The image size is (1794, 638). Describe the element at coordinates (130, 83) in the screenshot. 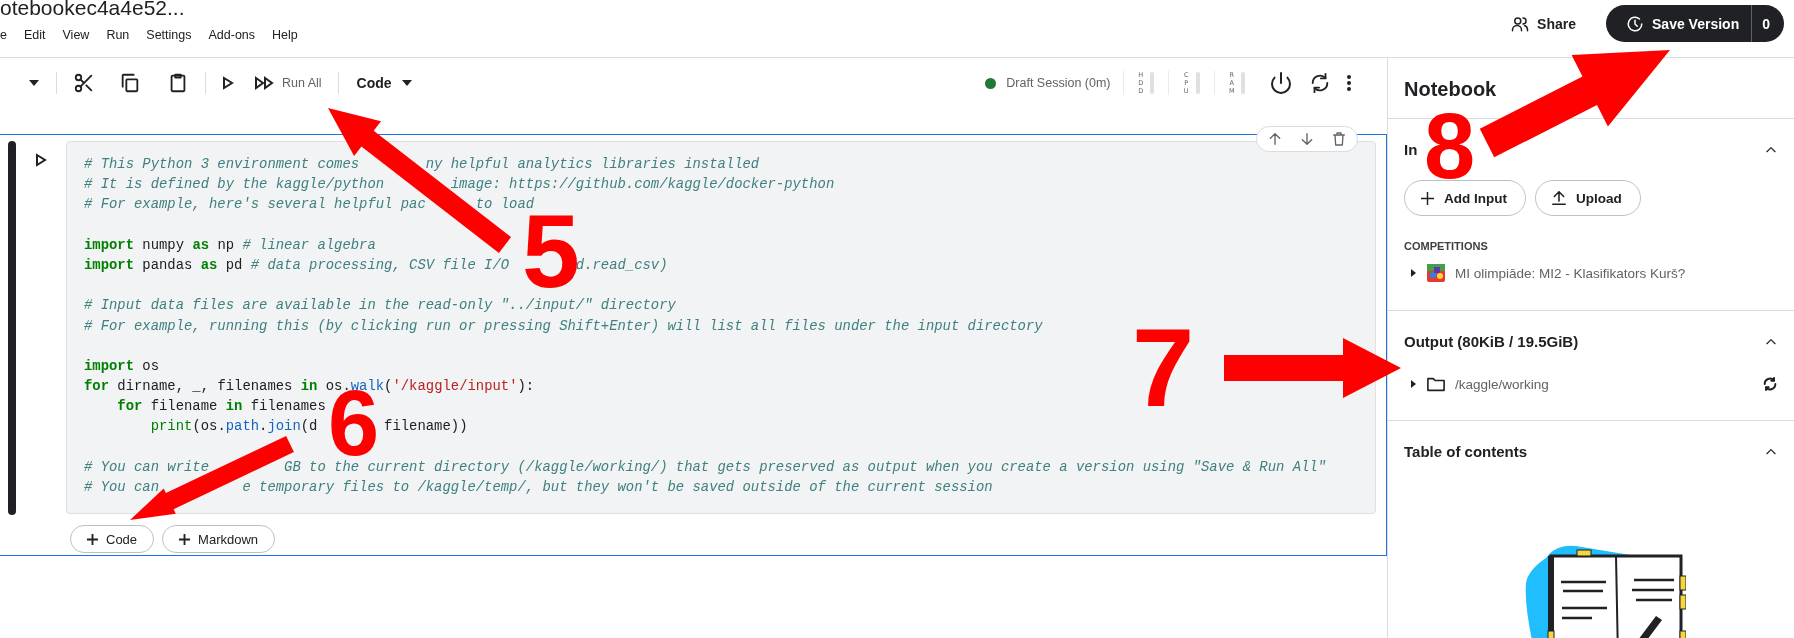

I see `copy-icon` at that location.